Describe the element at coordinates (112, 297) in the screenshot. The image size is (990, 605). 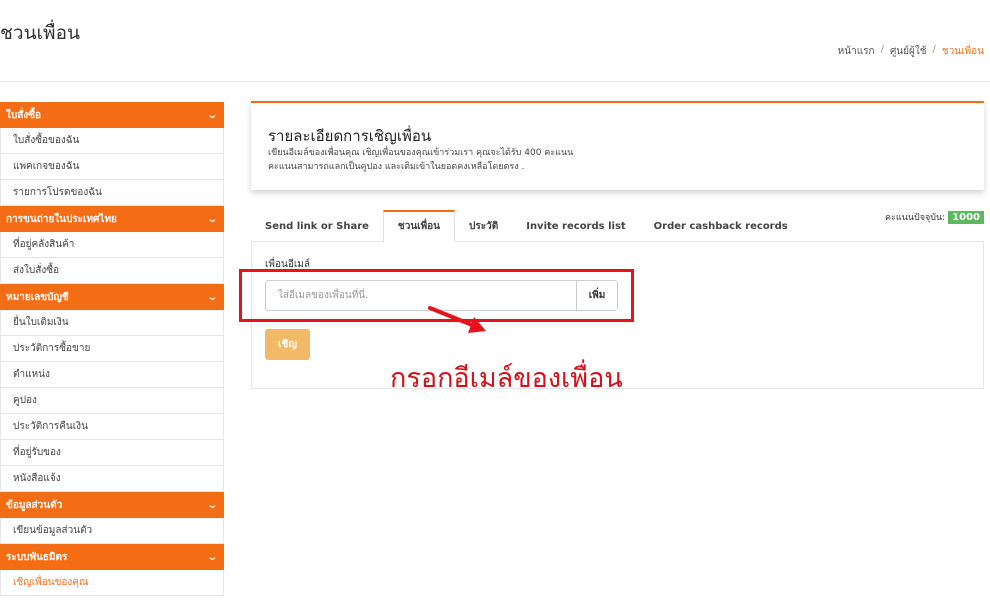
I see `sidebar-section-account: หมายเลขบัญชี ⌄` at that location.